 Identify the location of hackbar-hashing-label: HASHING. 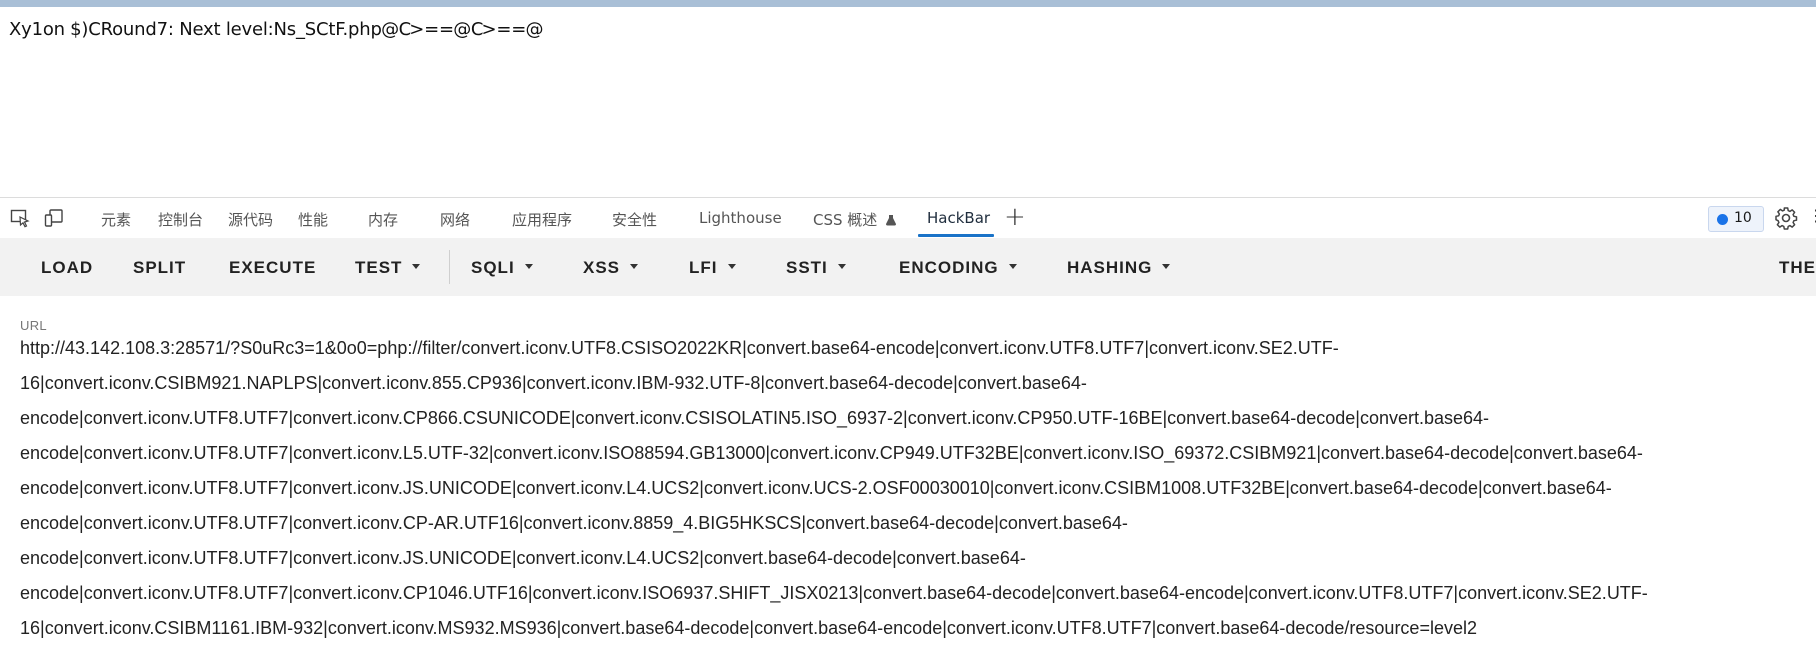
(1109, 267).